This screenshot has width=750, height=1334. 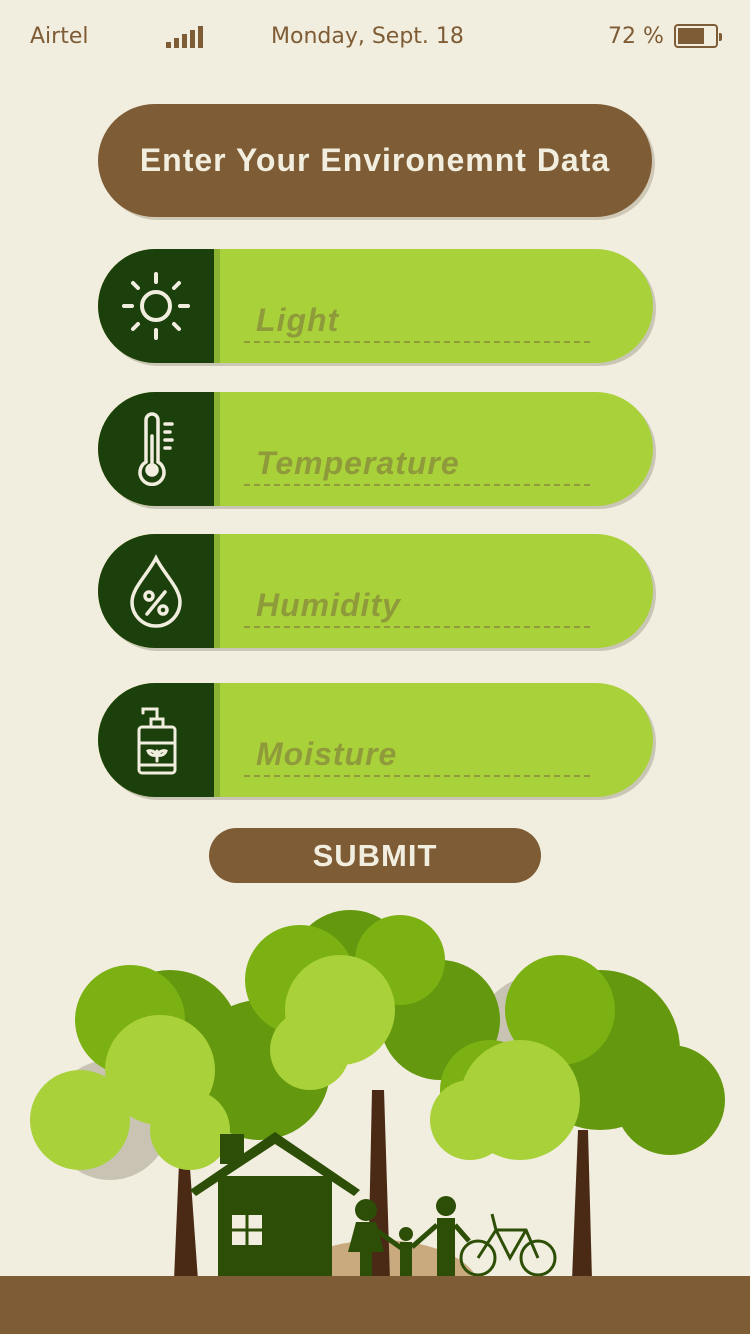 I want to click on temperature-field, so click(x=375, y=449).